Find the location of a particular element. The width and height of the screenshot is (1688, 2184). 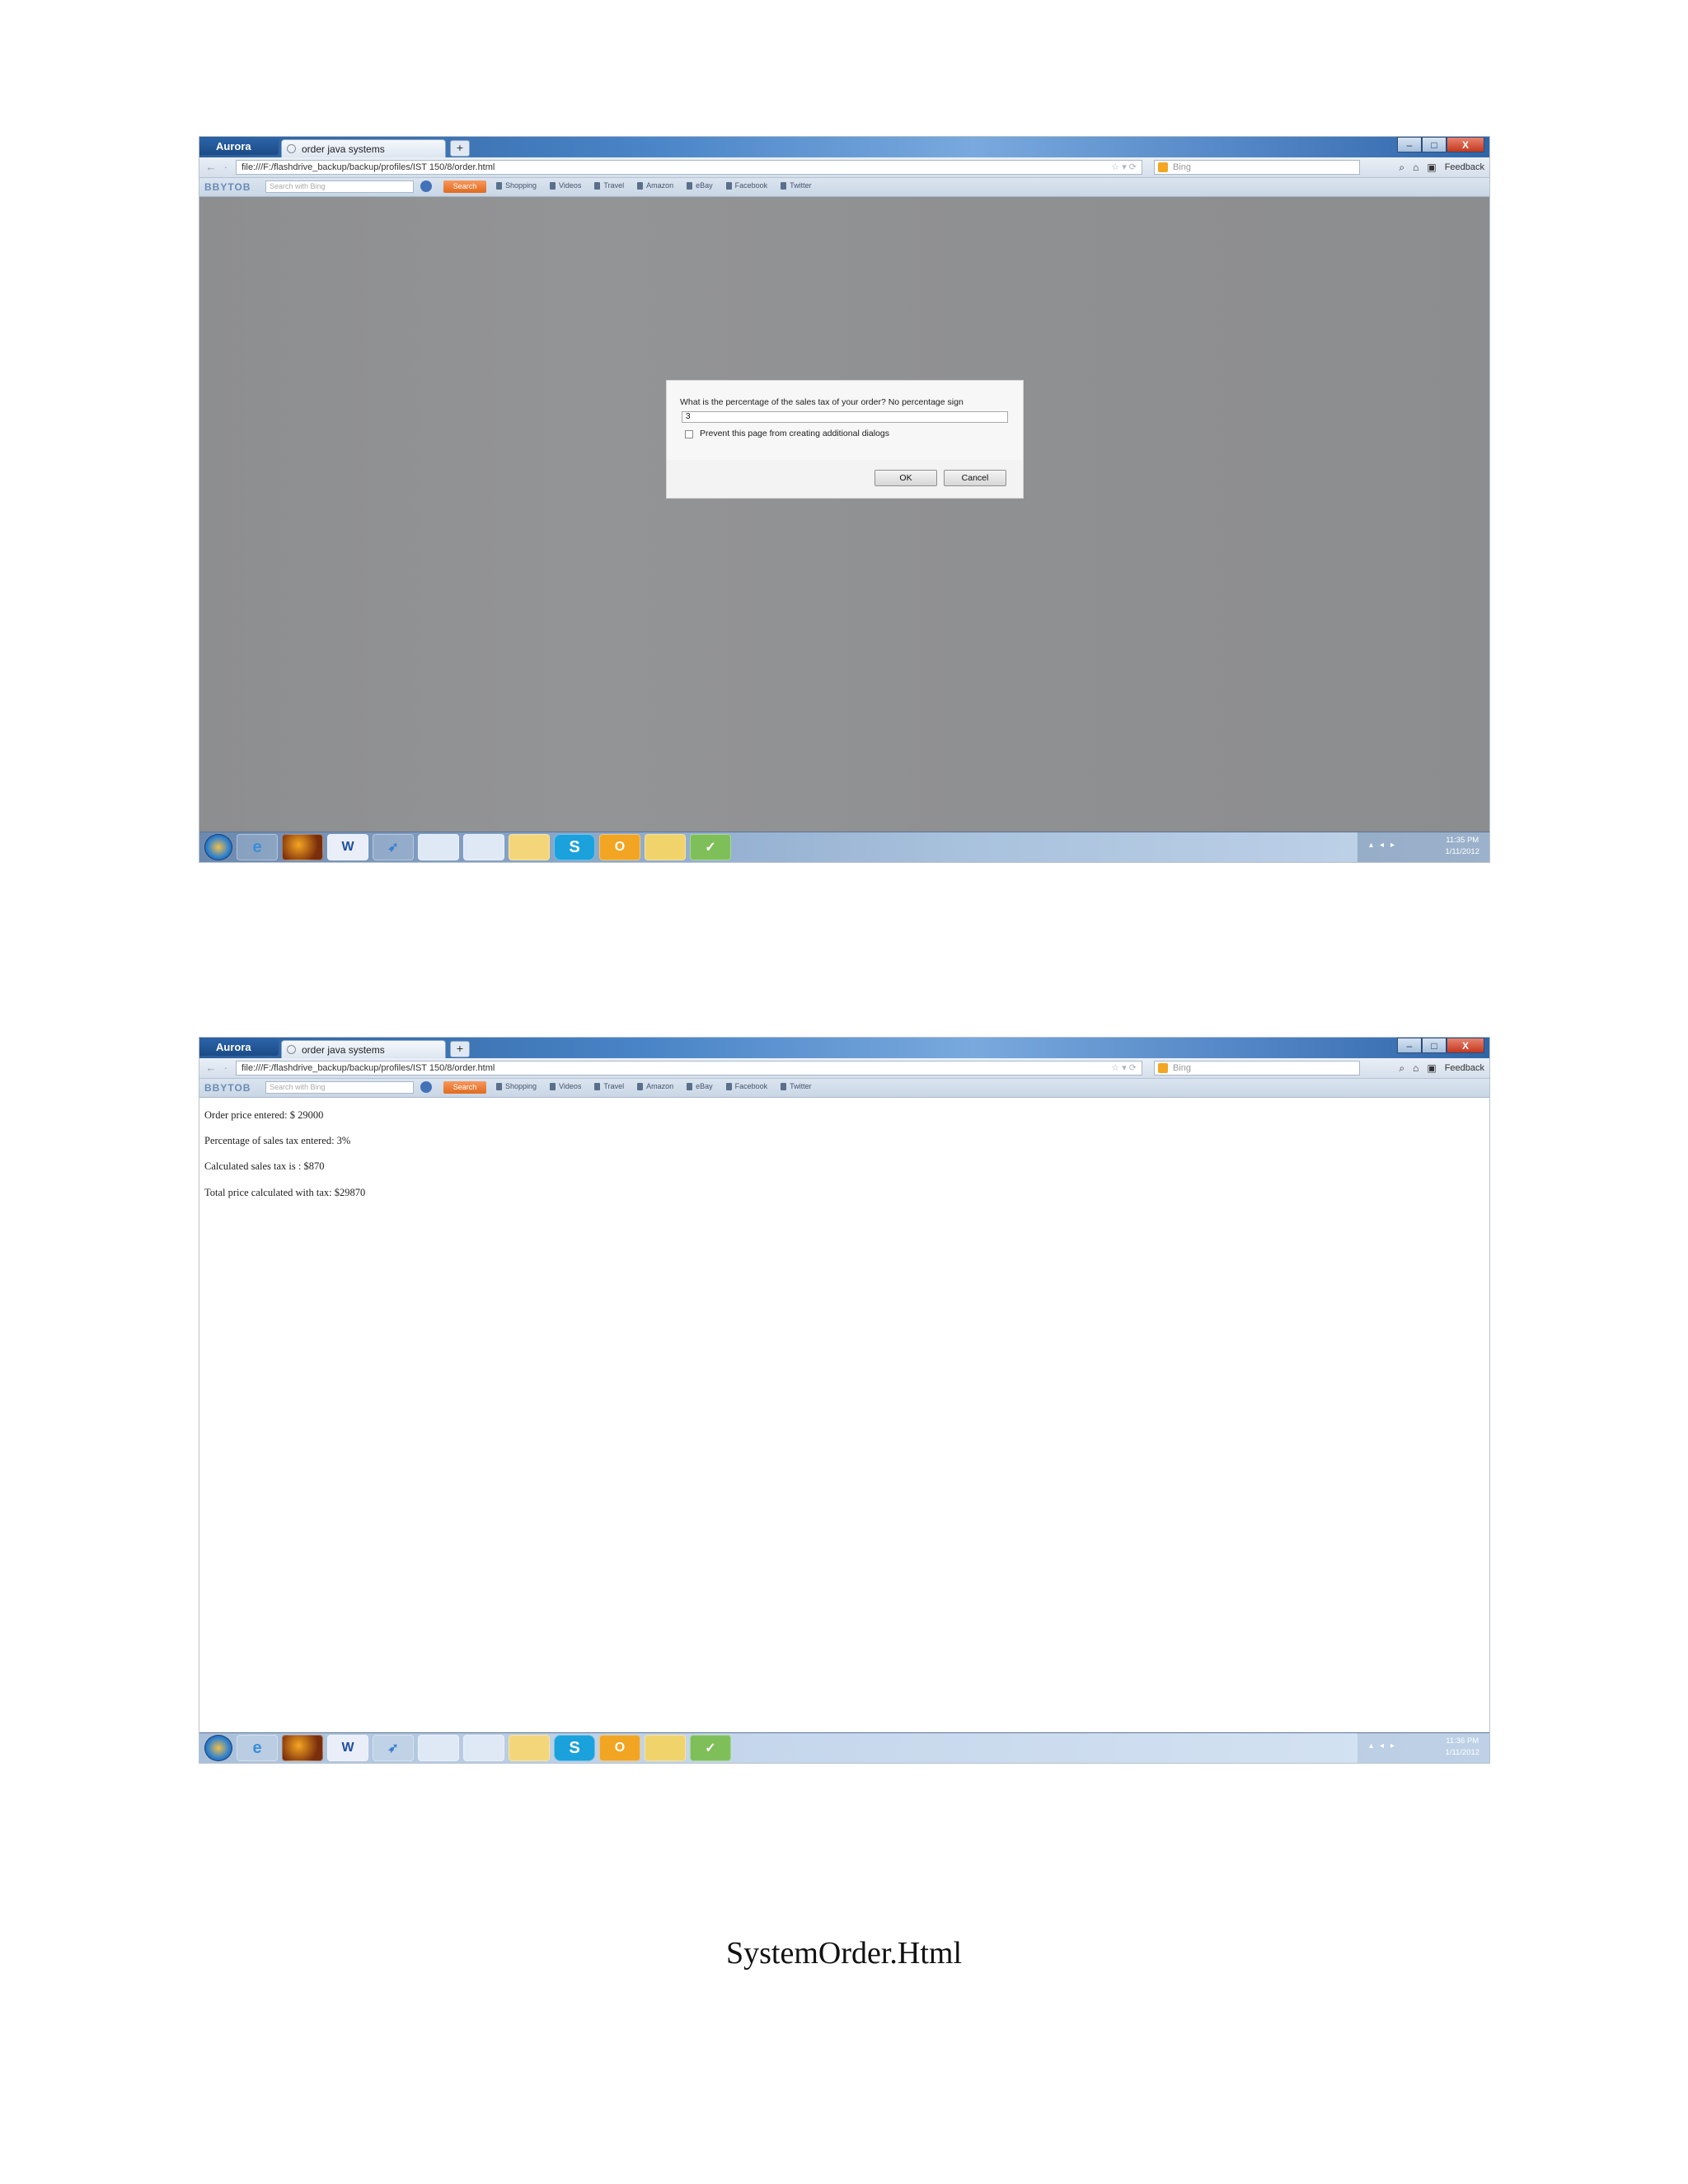

facebook-icon is located at coordinates (728, 1086).